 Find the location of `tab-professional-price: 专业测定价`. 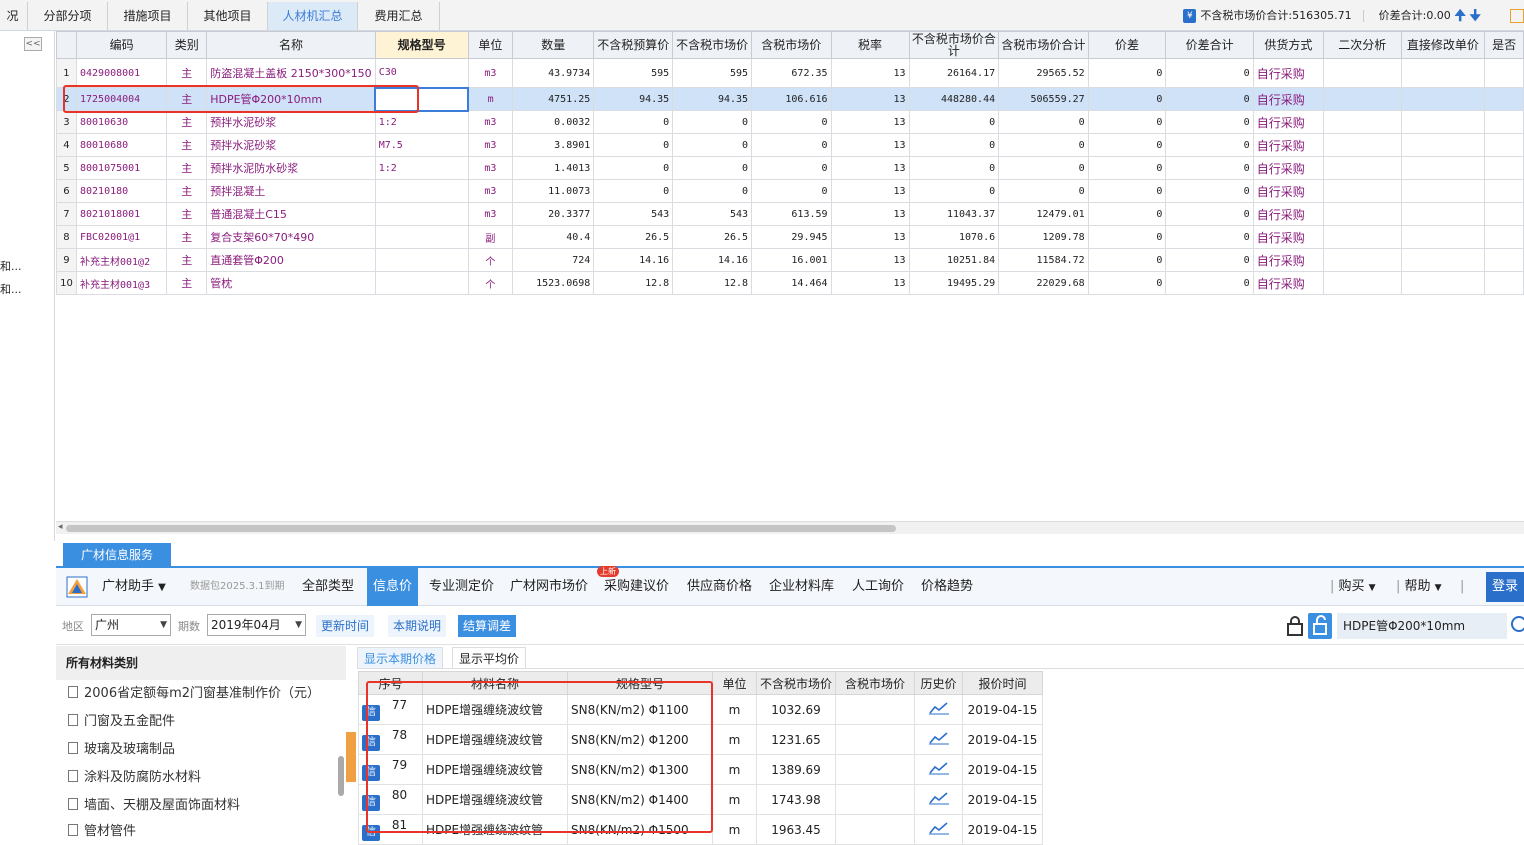

tab-professional-price: 专业测定价 is located at coordinates (461, 587).